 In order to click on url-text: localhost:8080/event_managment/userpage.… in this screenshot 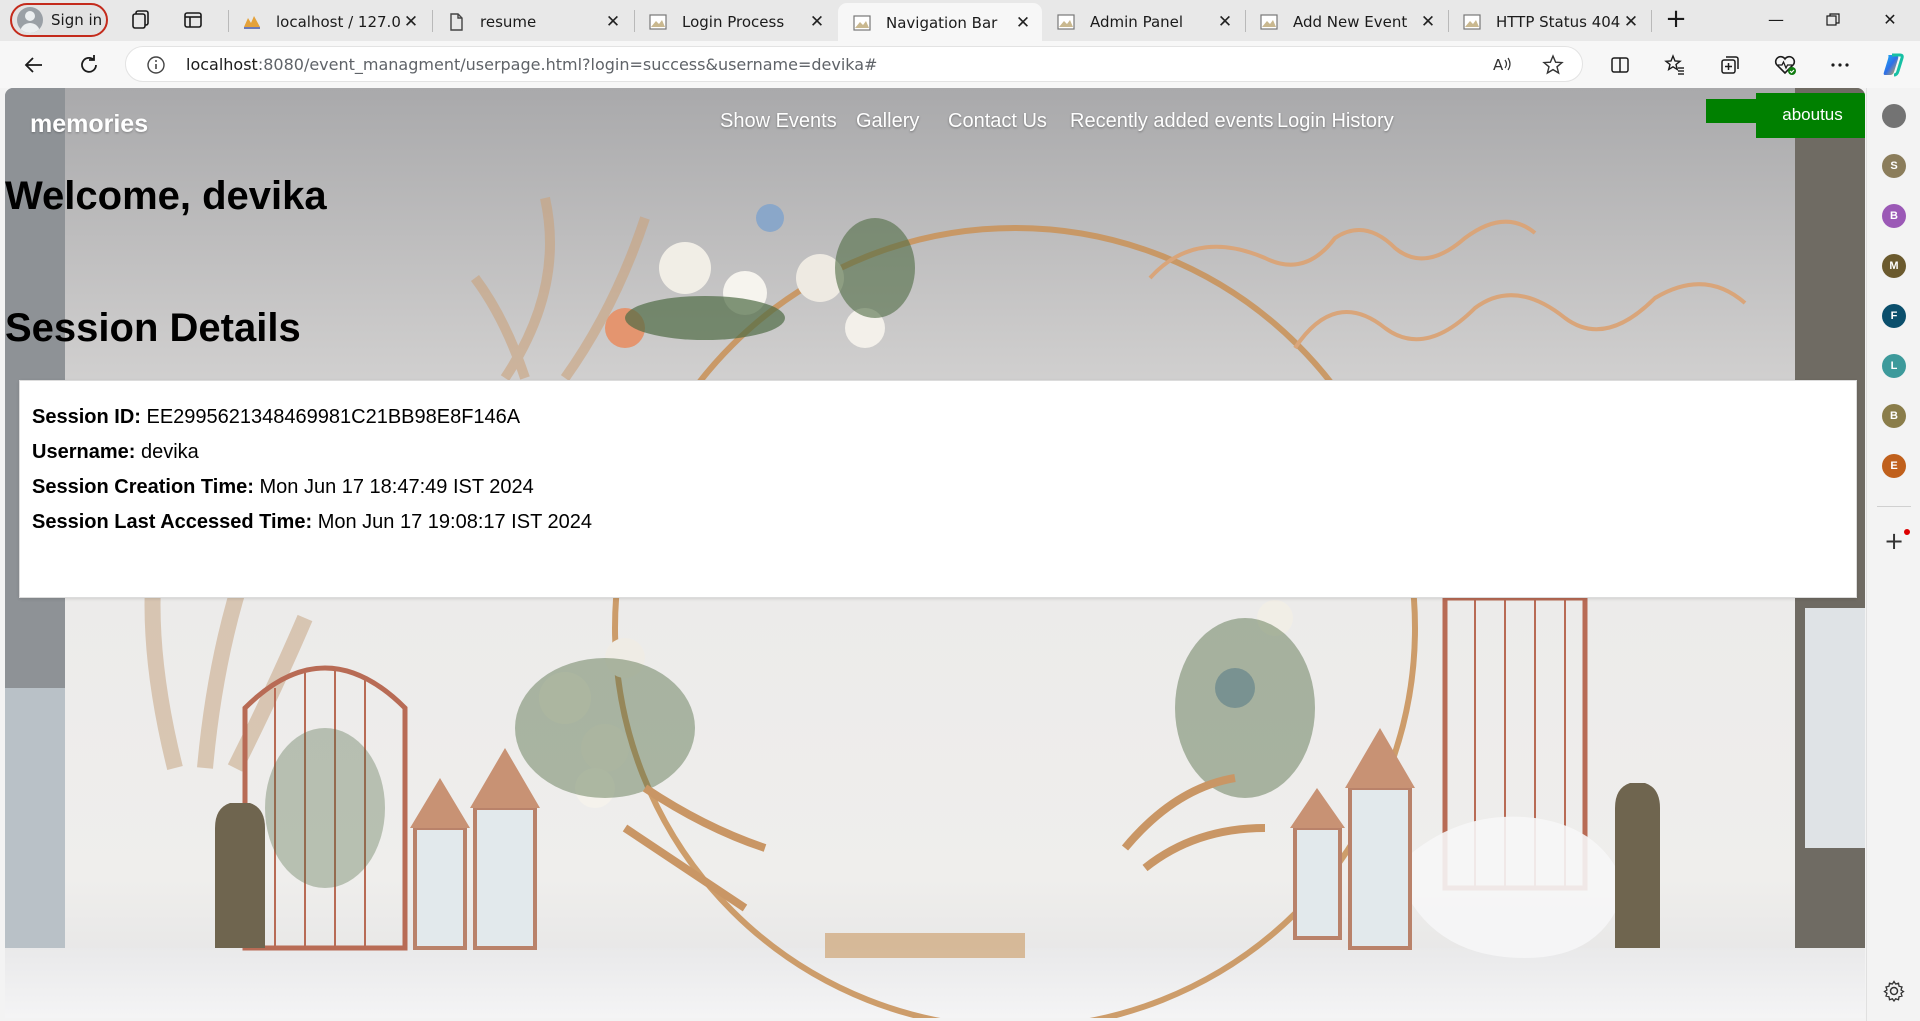, I will do `click(531, 64)`.